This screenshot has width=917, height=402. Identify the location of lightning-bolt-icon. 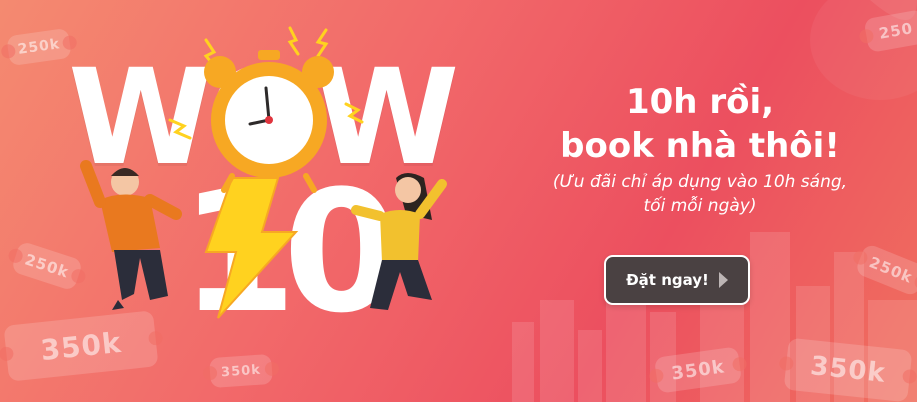
(251, 248).